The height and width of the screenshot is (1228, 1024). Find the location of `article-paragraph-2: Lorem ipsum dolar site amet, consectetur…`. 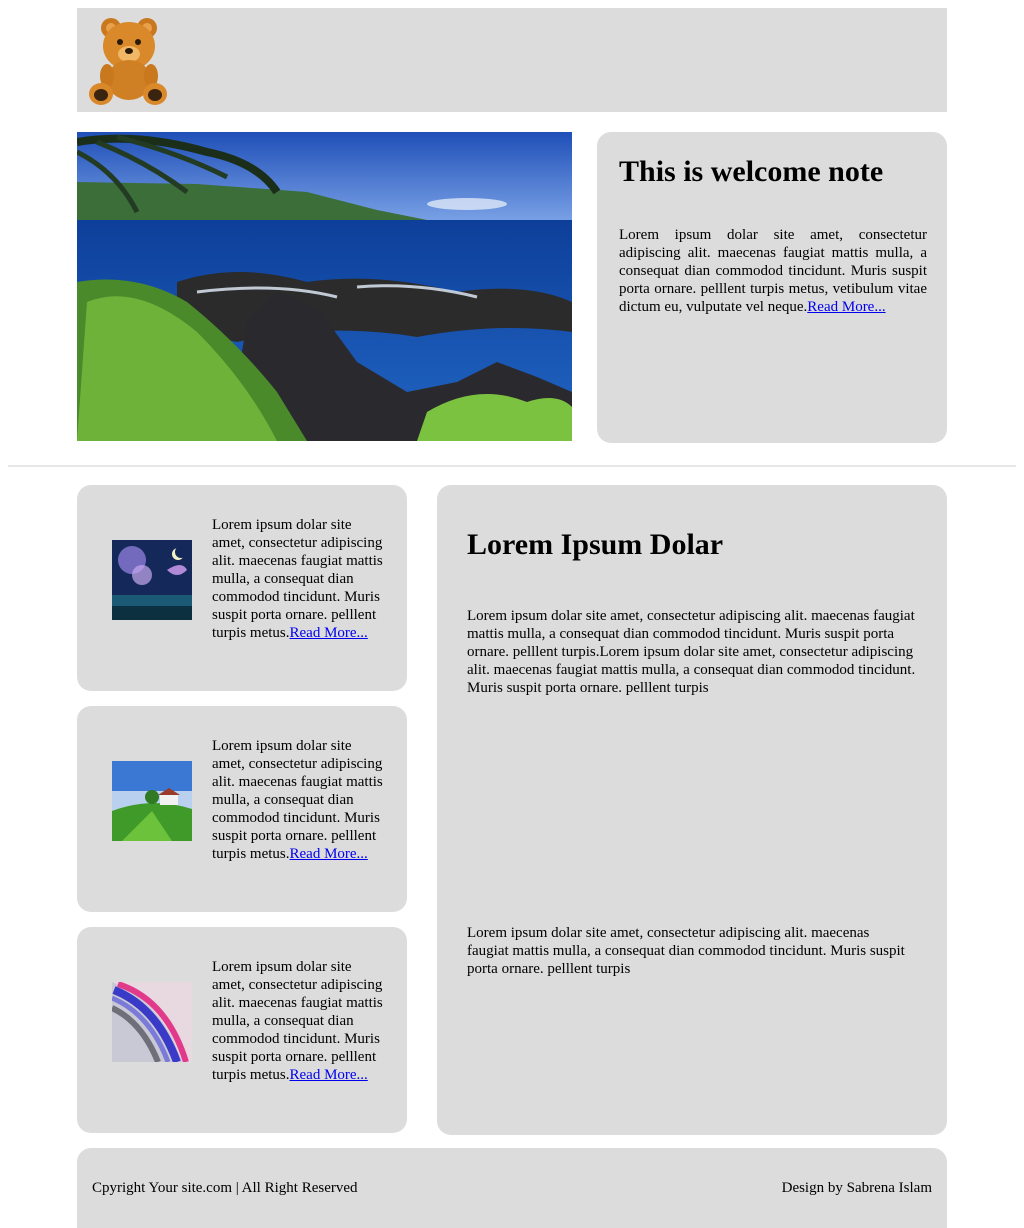

article-paragraph-2: Lorem ipsum dolar site amet, consectetur… is located at coordinates (686, 951).